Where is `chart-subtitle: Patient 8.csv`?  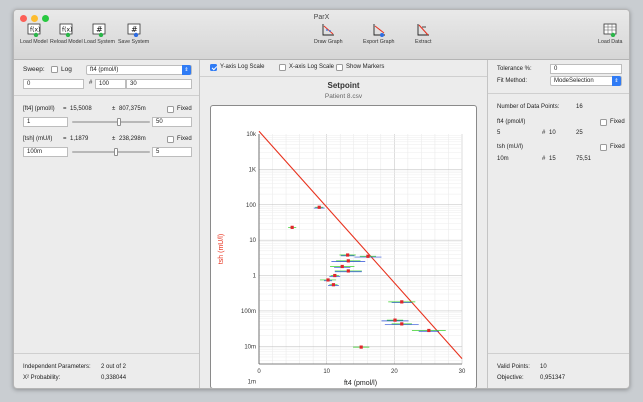 chart-subtitle: Patient 8.csv is located at coordinates (343, 96).